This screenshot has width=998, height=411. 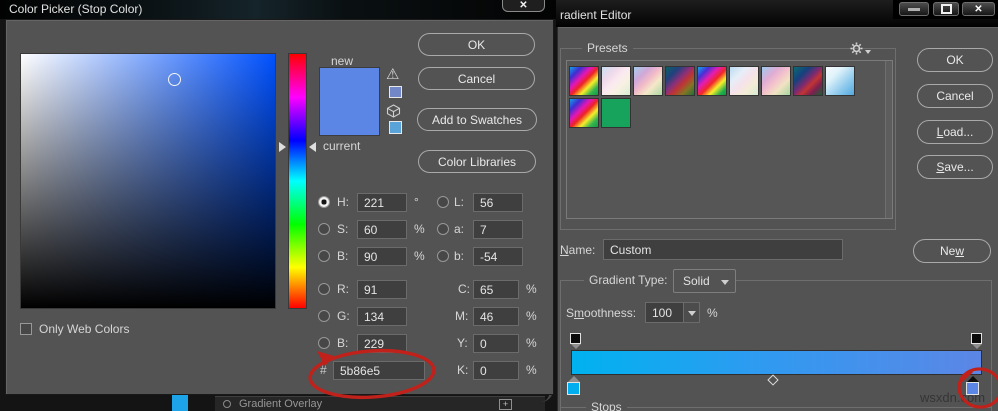 What do you see at coordinates (723, 249) in the screenshot?
I see `name-input` at bounding box center [723, 249].